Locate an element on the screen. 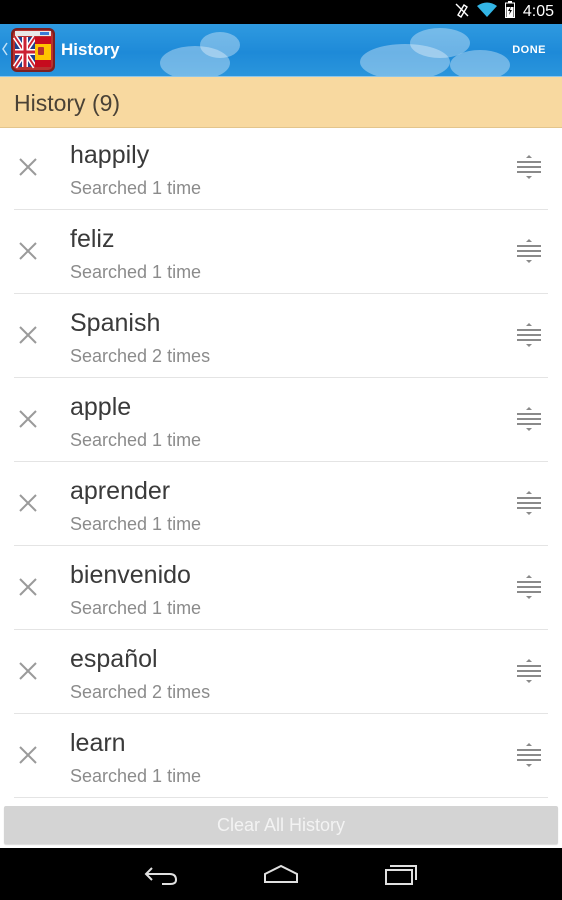 This screenshot has height=900, width=562. navigation-bar is located at coordinates (281, 874).